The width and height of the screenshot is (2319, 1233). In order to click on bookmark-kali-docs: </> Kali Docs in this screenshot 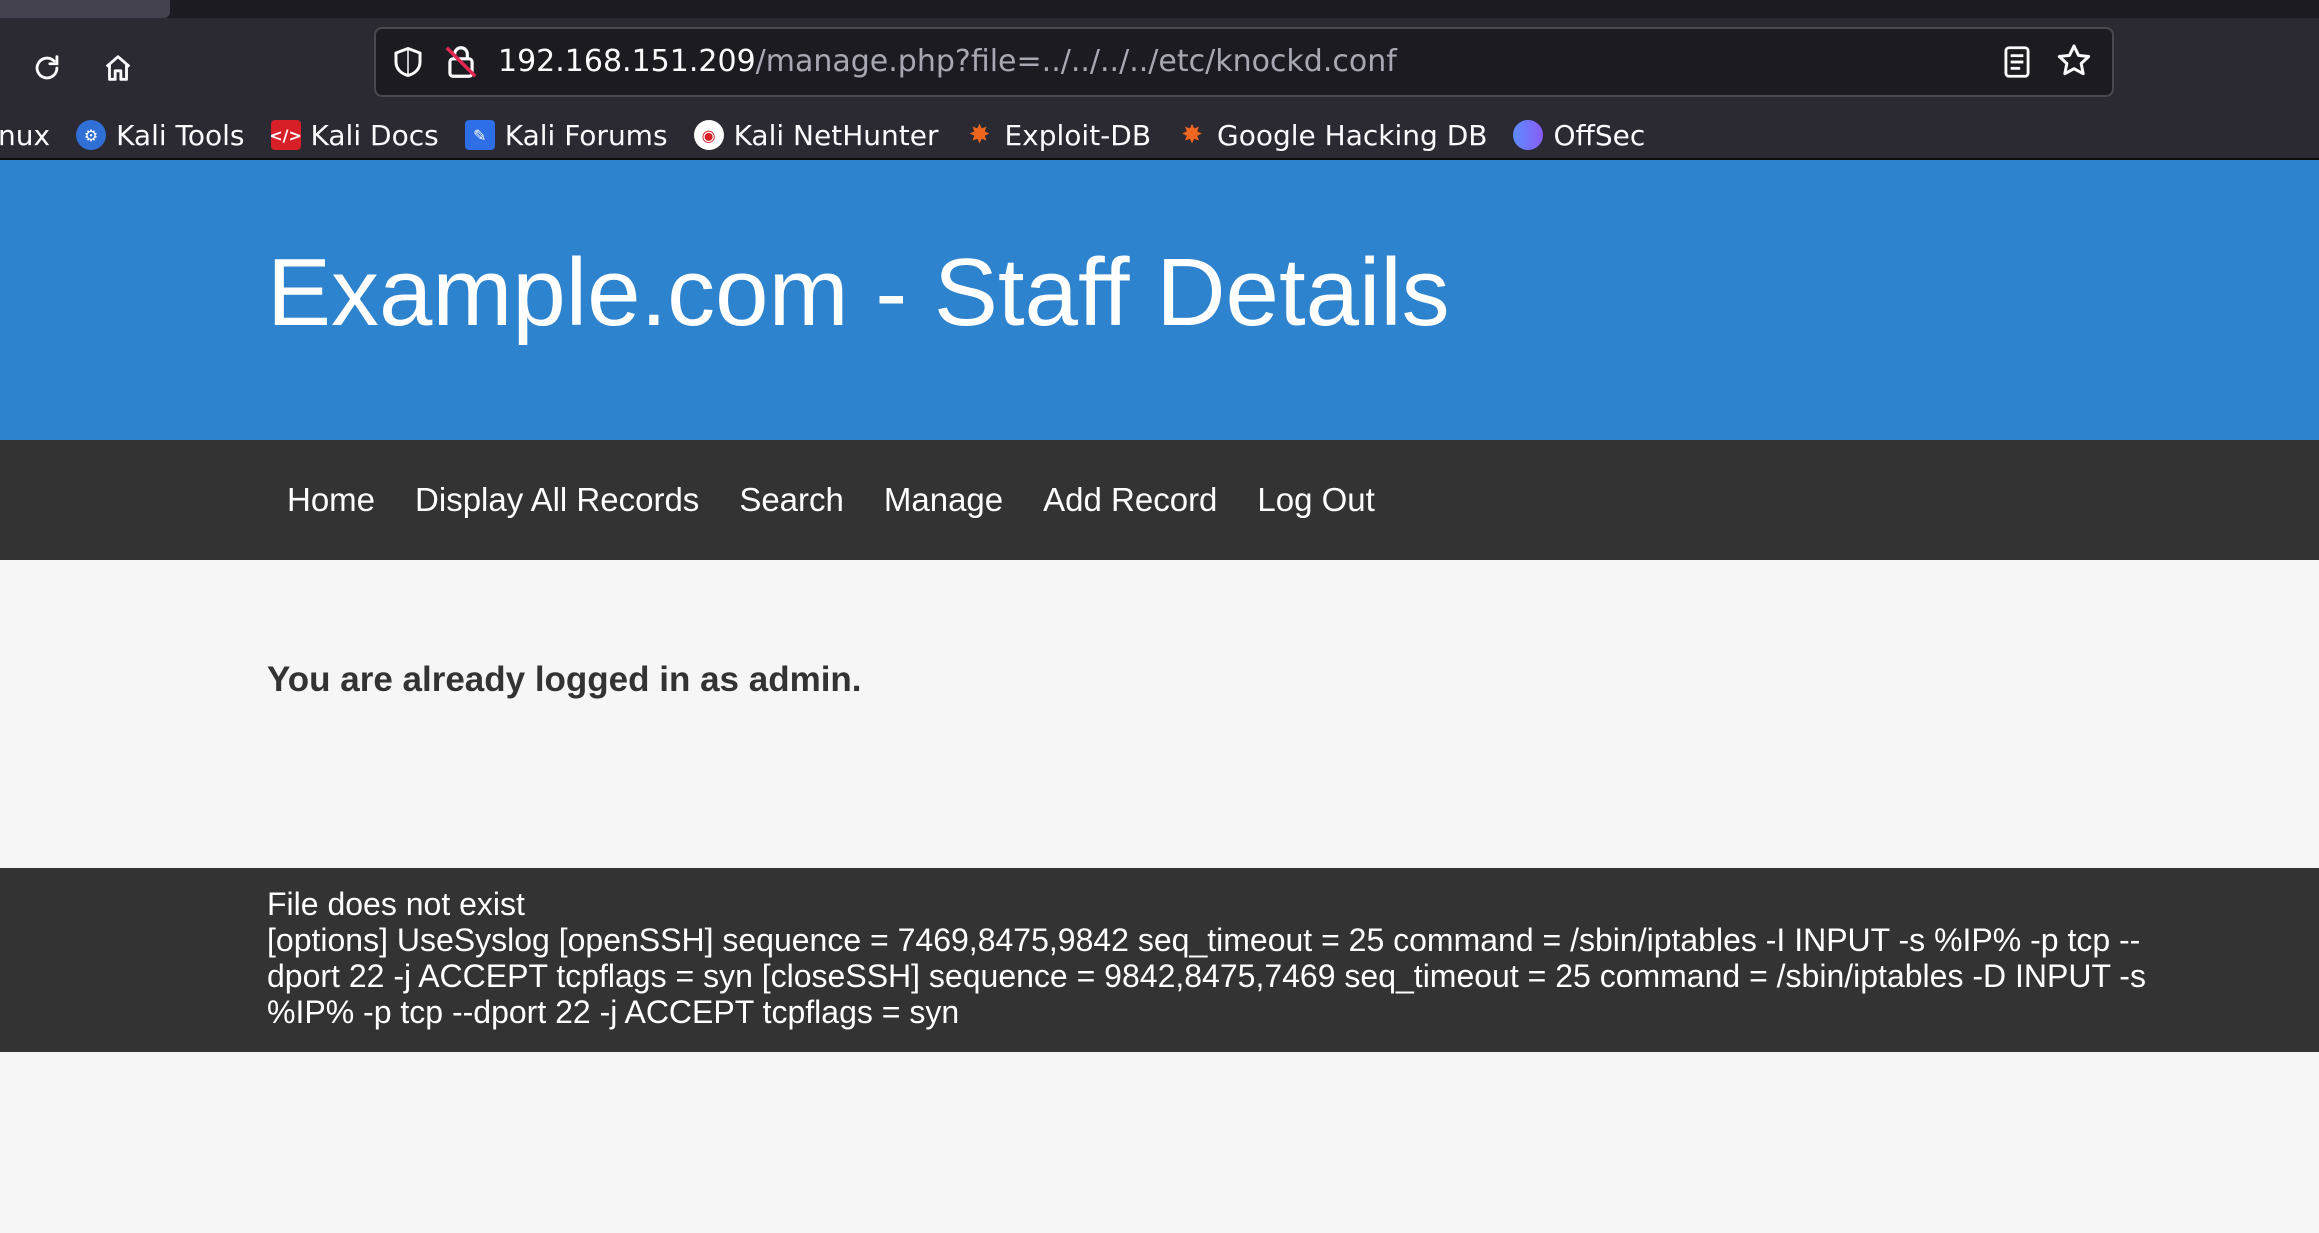, I will do `click(354, 135)`.